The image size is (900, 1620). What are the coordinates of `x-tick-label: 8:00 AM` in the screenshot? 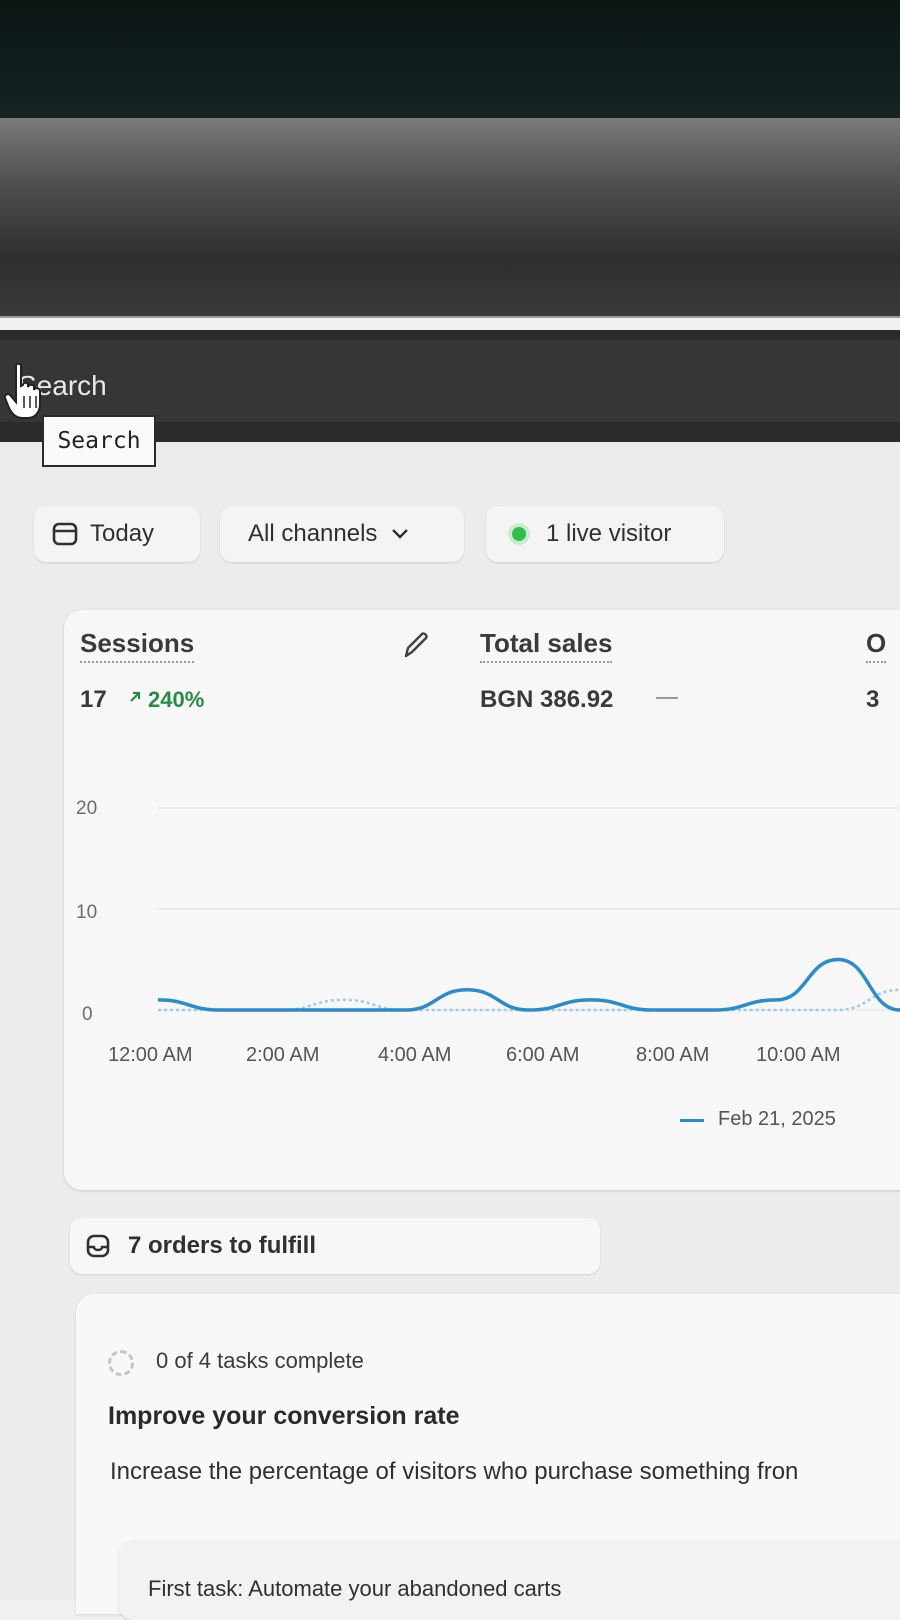 It's located at (673, 1055).